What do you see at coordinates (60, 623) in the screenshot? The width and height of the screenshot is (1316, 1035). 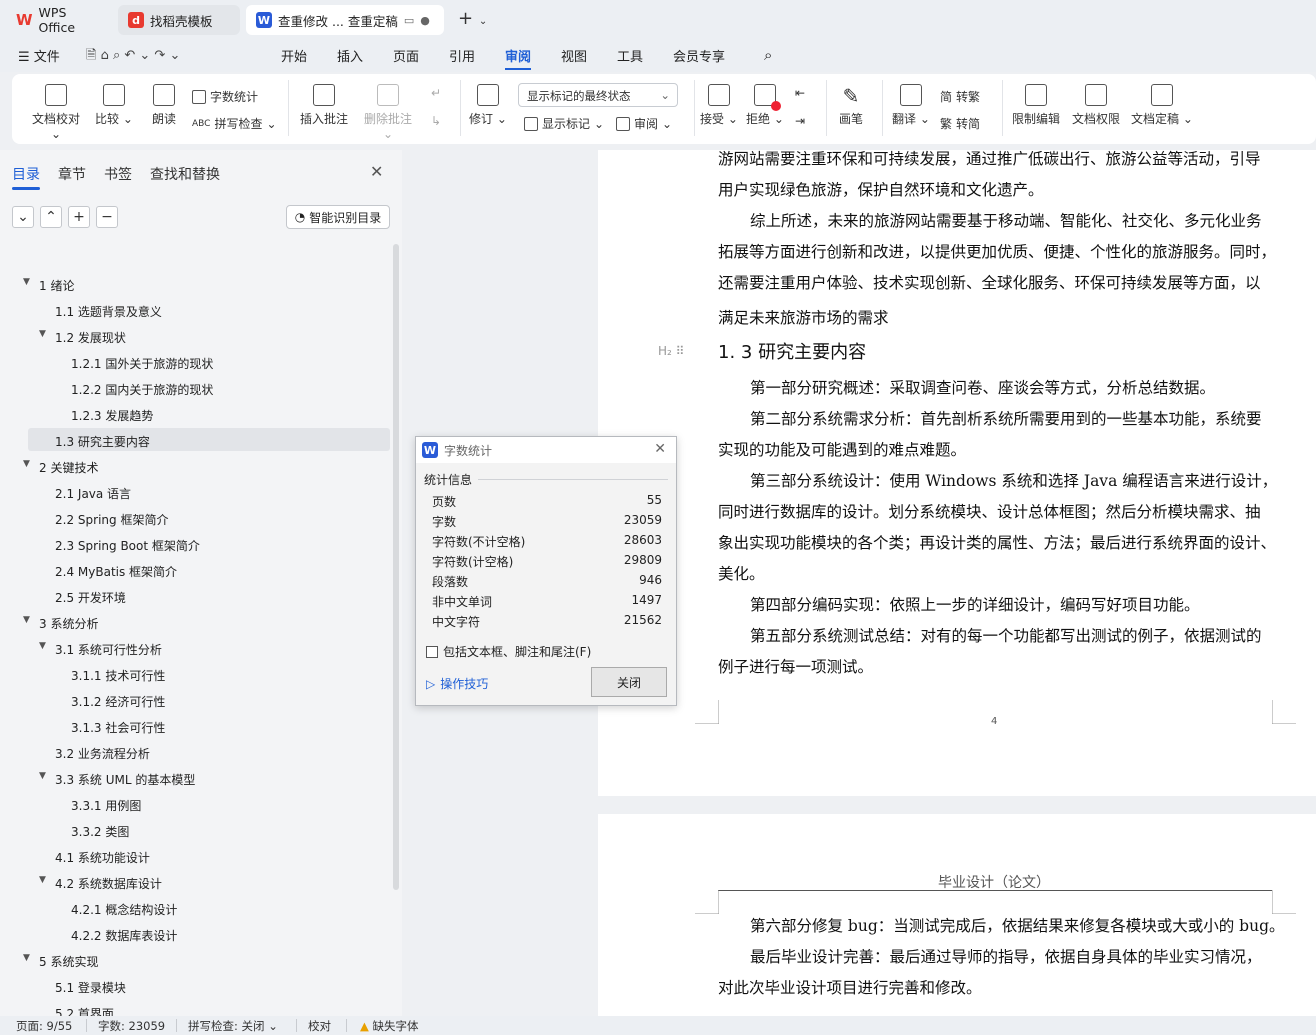 I see `toc-item: ▼ 3 系统分析` at bounding box center [60, 623].